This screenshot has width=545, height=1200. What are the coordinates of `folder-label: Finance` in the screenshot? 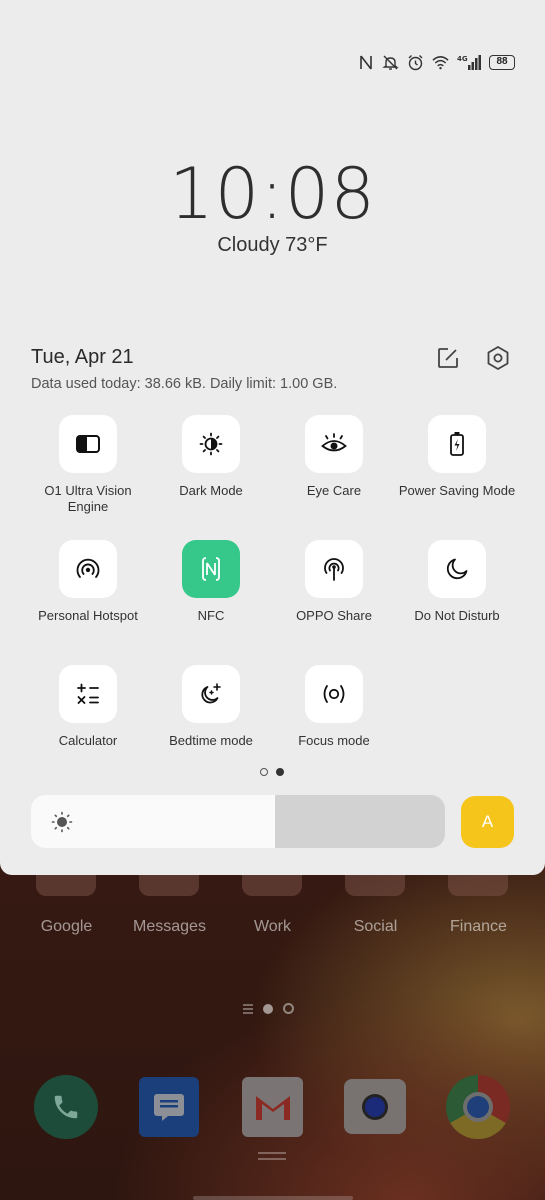 It's located at (478, 926).